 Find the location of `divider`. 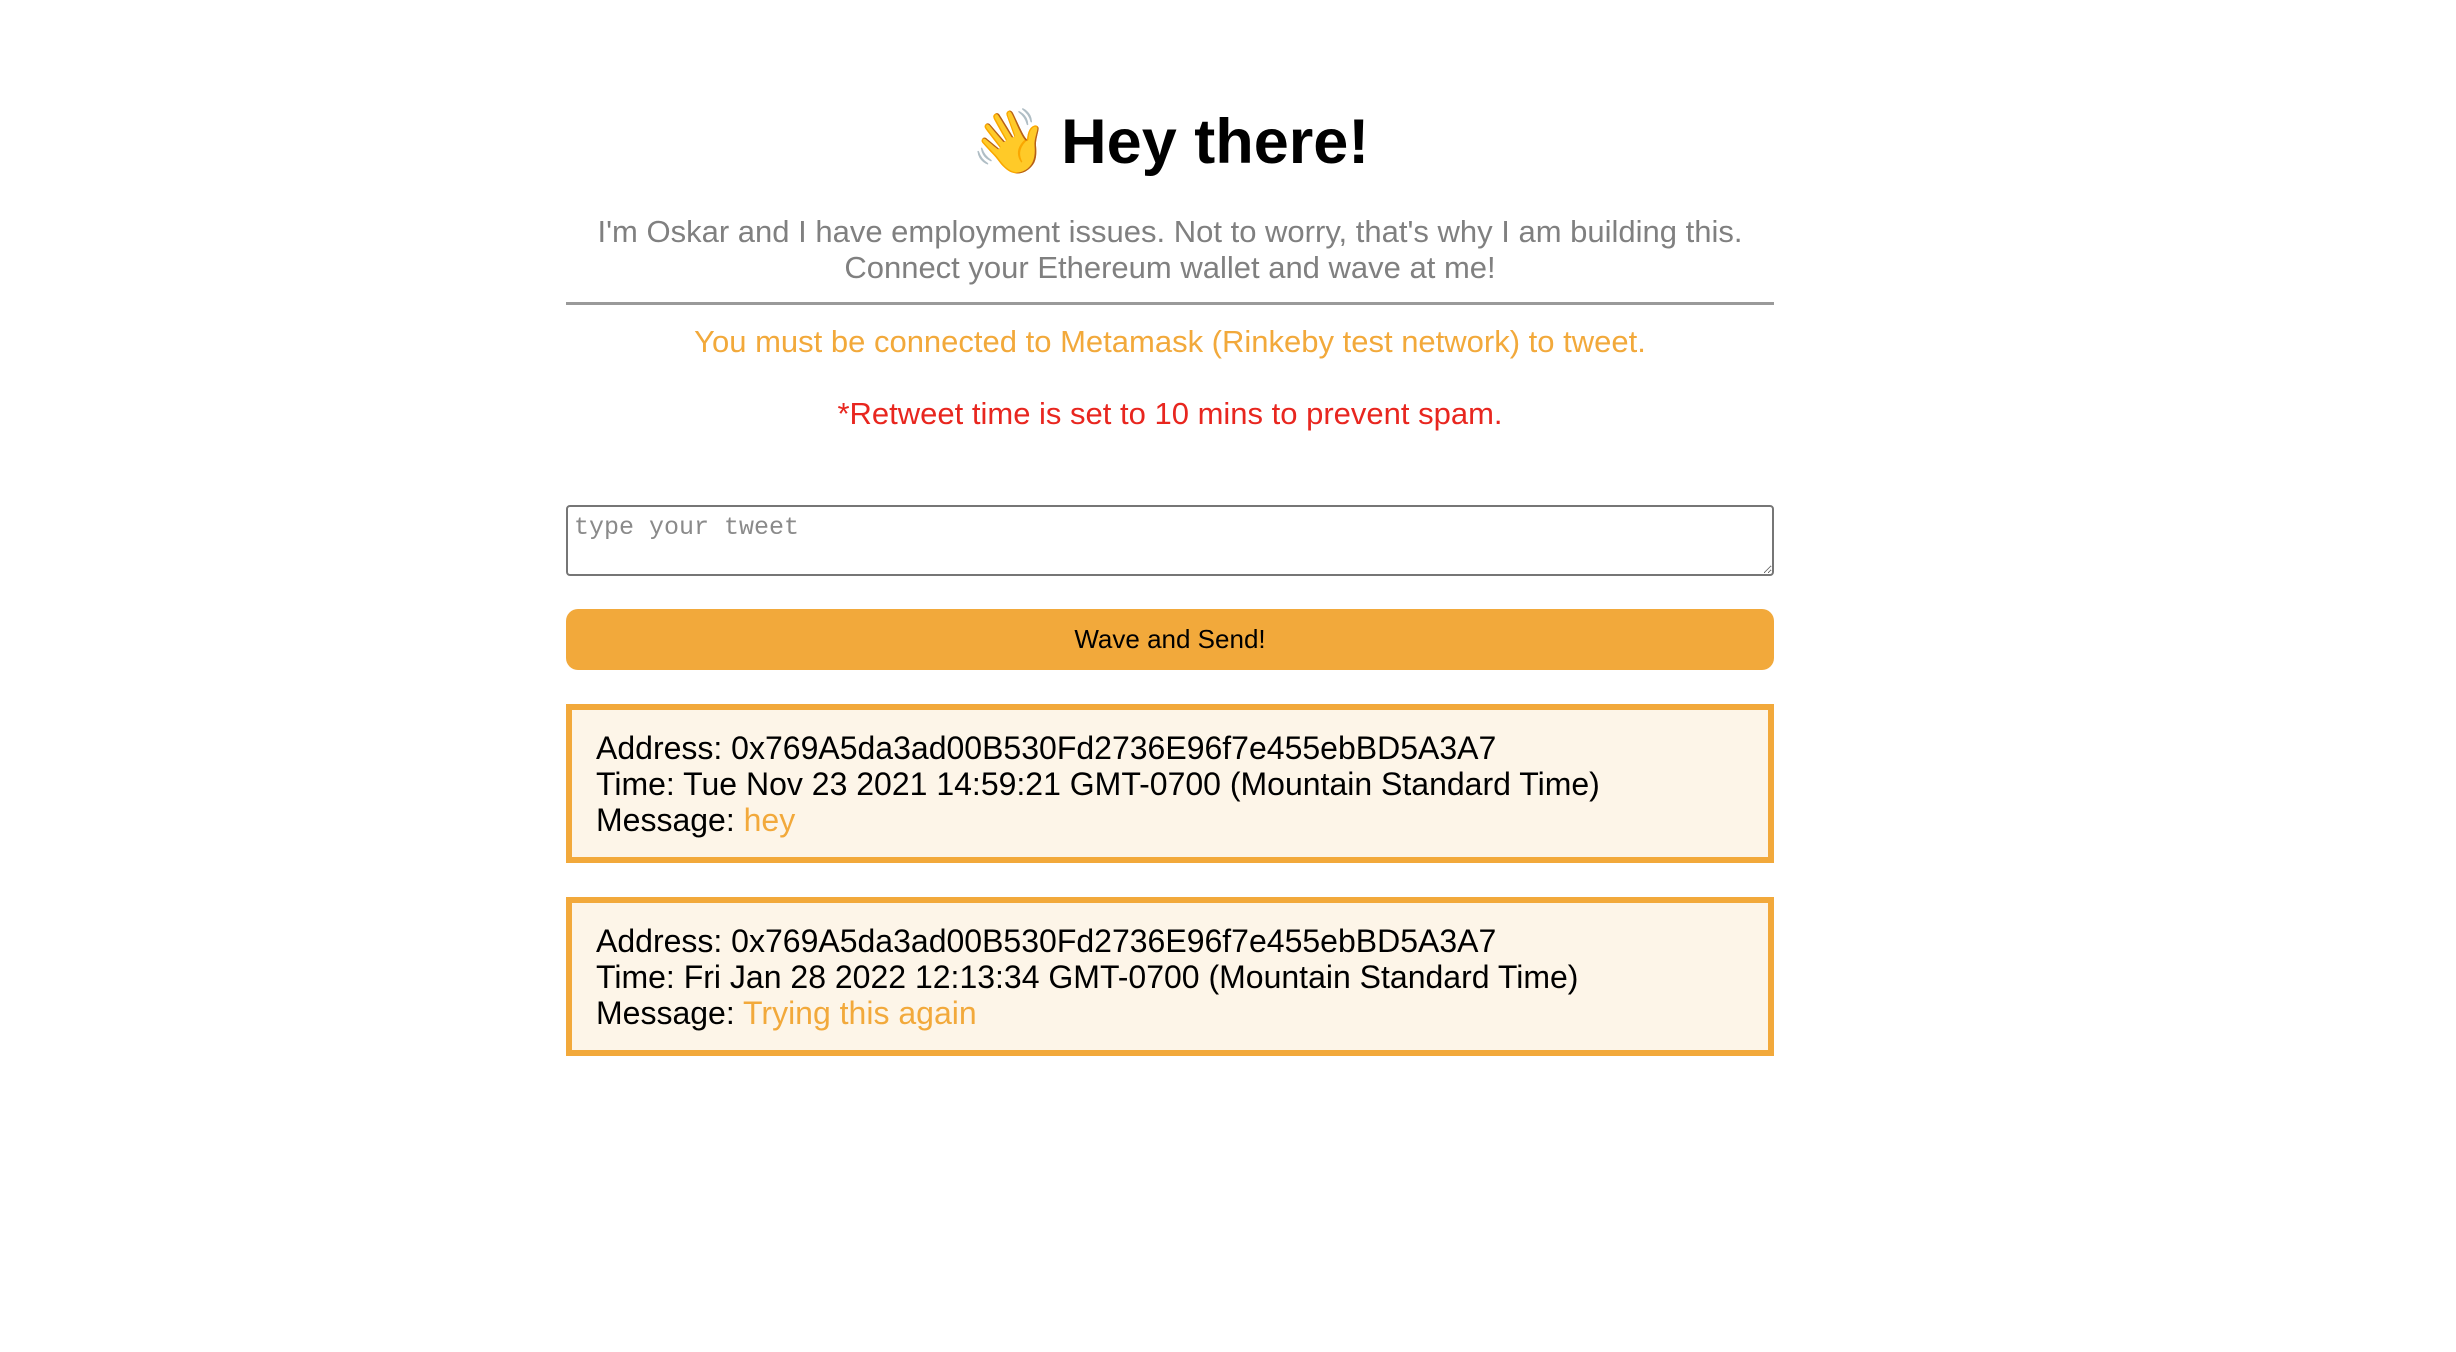

divider is located at coordinates (1170, 303).